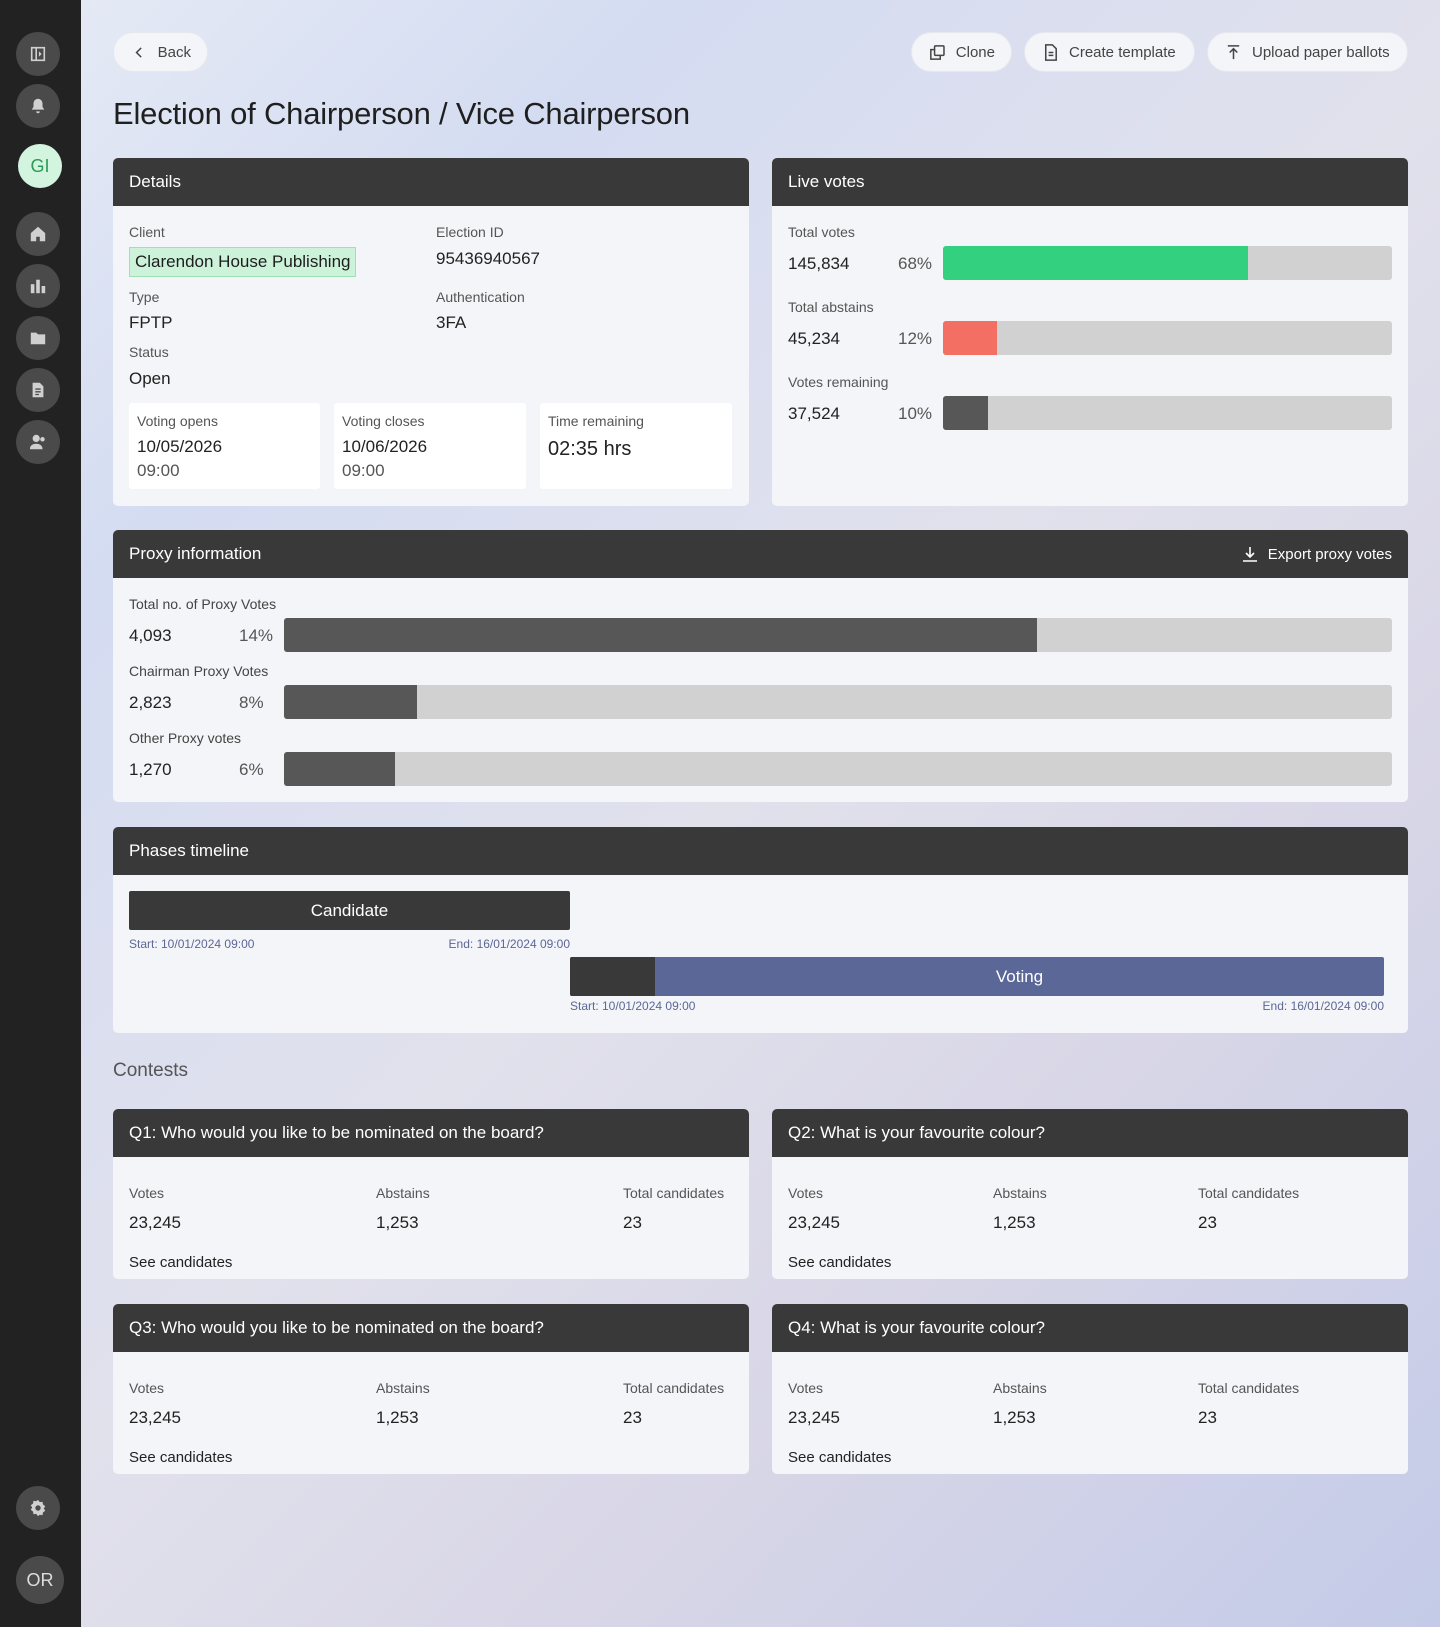  Describe the element at coordinates (1090, 1133) in the screenshot. I see `contest-header: Q2: What is your favourite colour?` at that location.